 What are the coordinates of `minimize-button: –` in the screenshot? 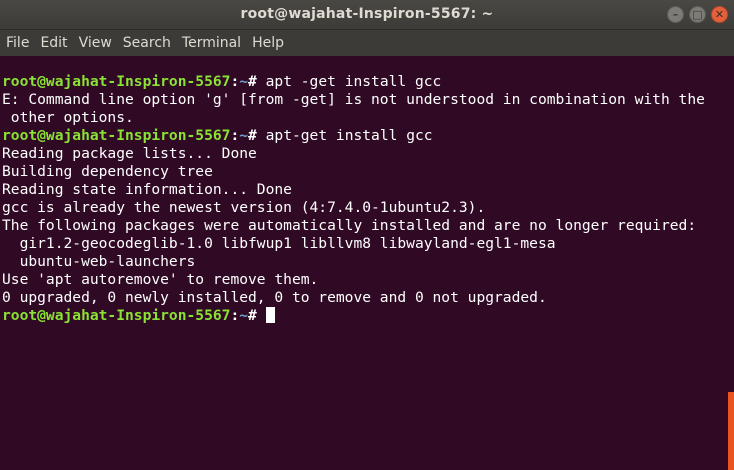 It's located at (675, 14).